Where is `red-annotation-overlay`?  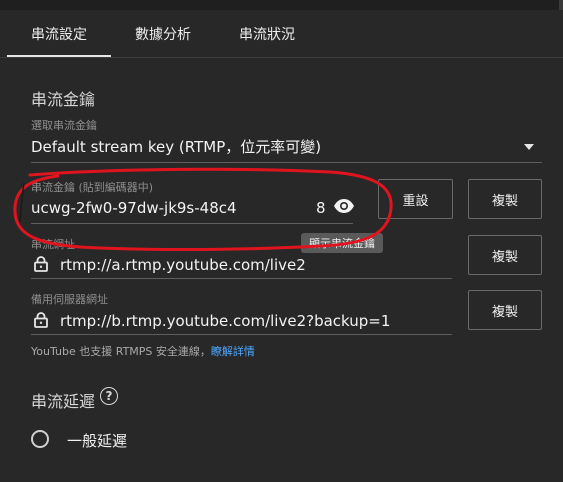 red-annotation-overlay is located at coordinates (203, 209).